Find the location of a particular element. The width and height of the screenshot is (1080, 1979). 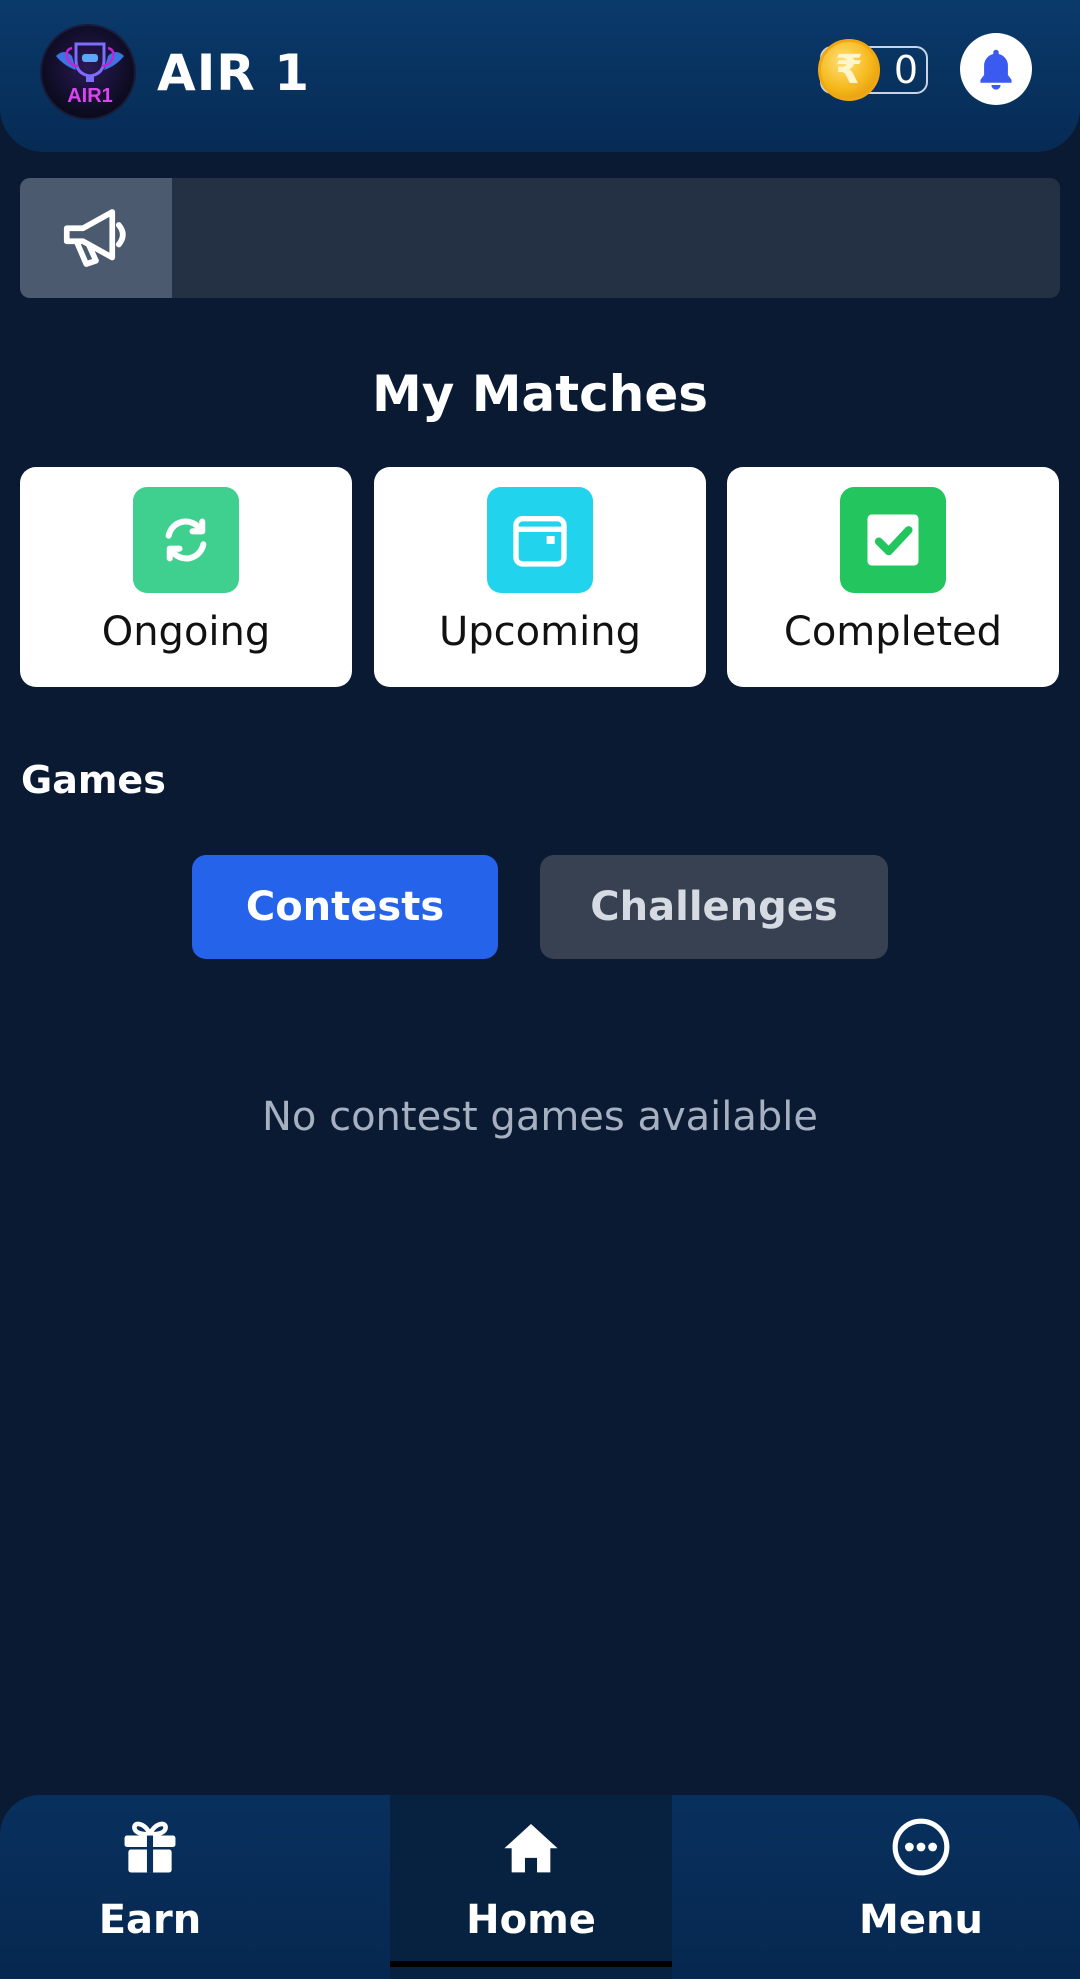

notifications-button is located at coordinates (996, 69).